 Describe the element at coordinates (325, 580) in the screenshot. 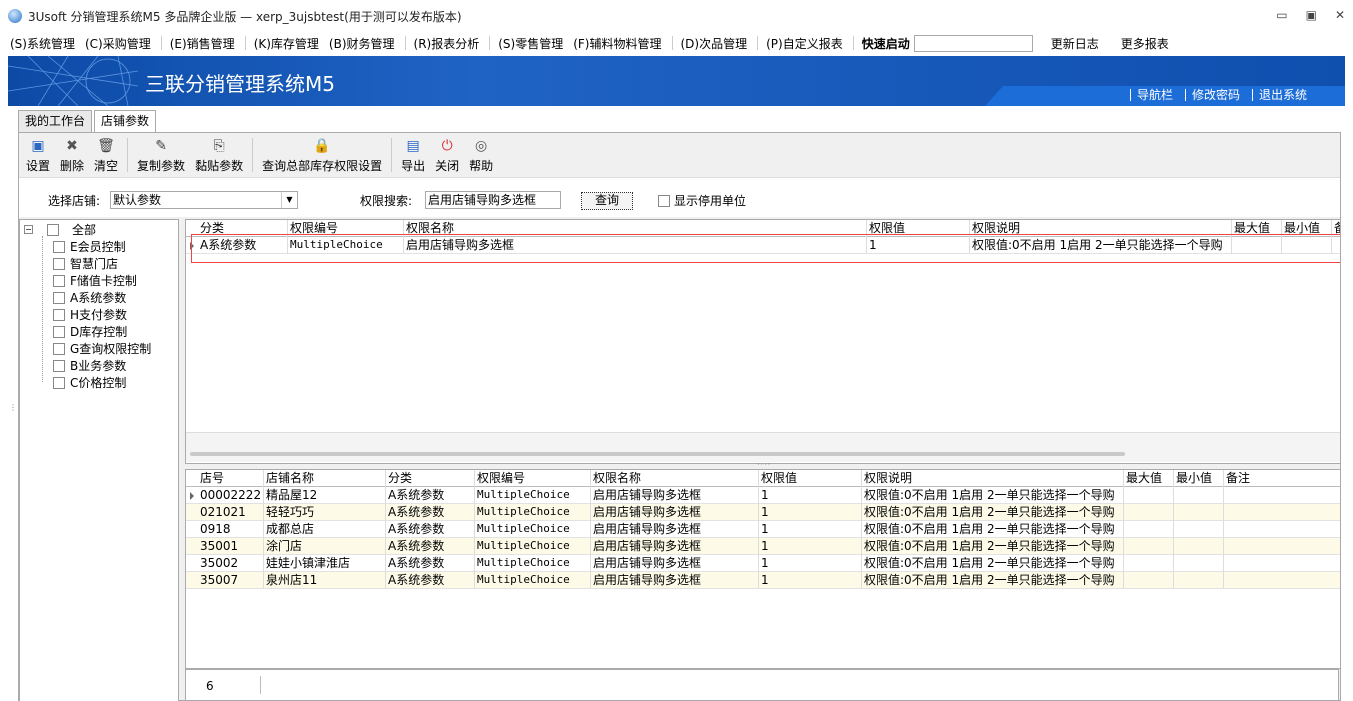

I see `table-cell: 泉州店11` at that location.